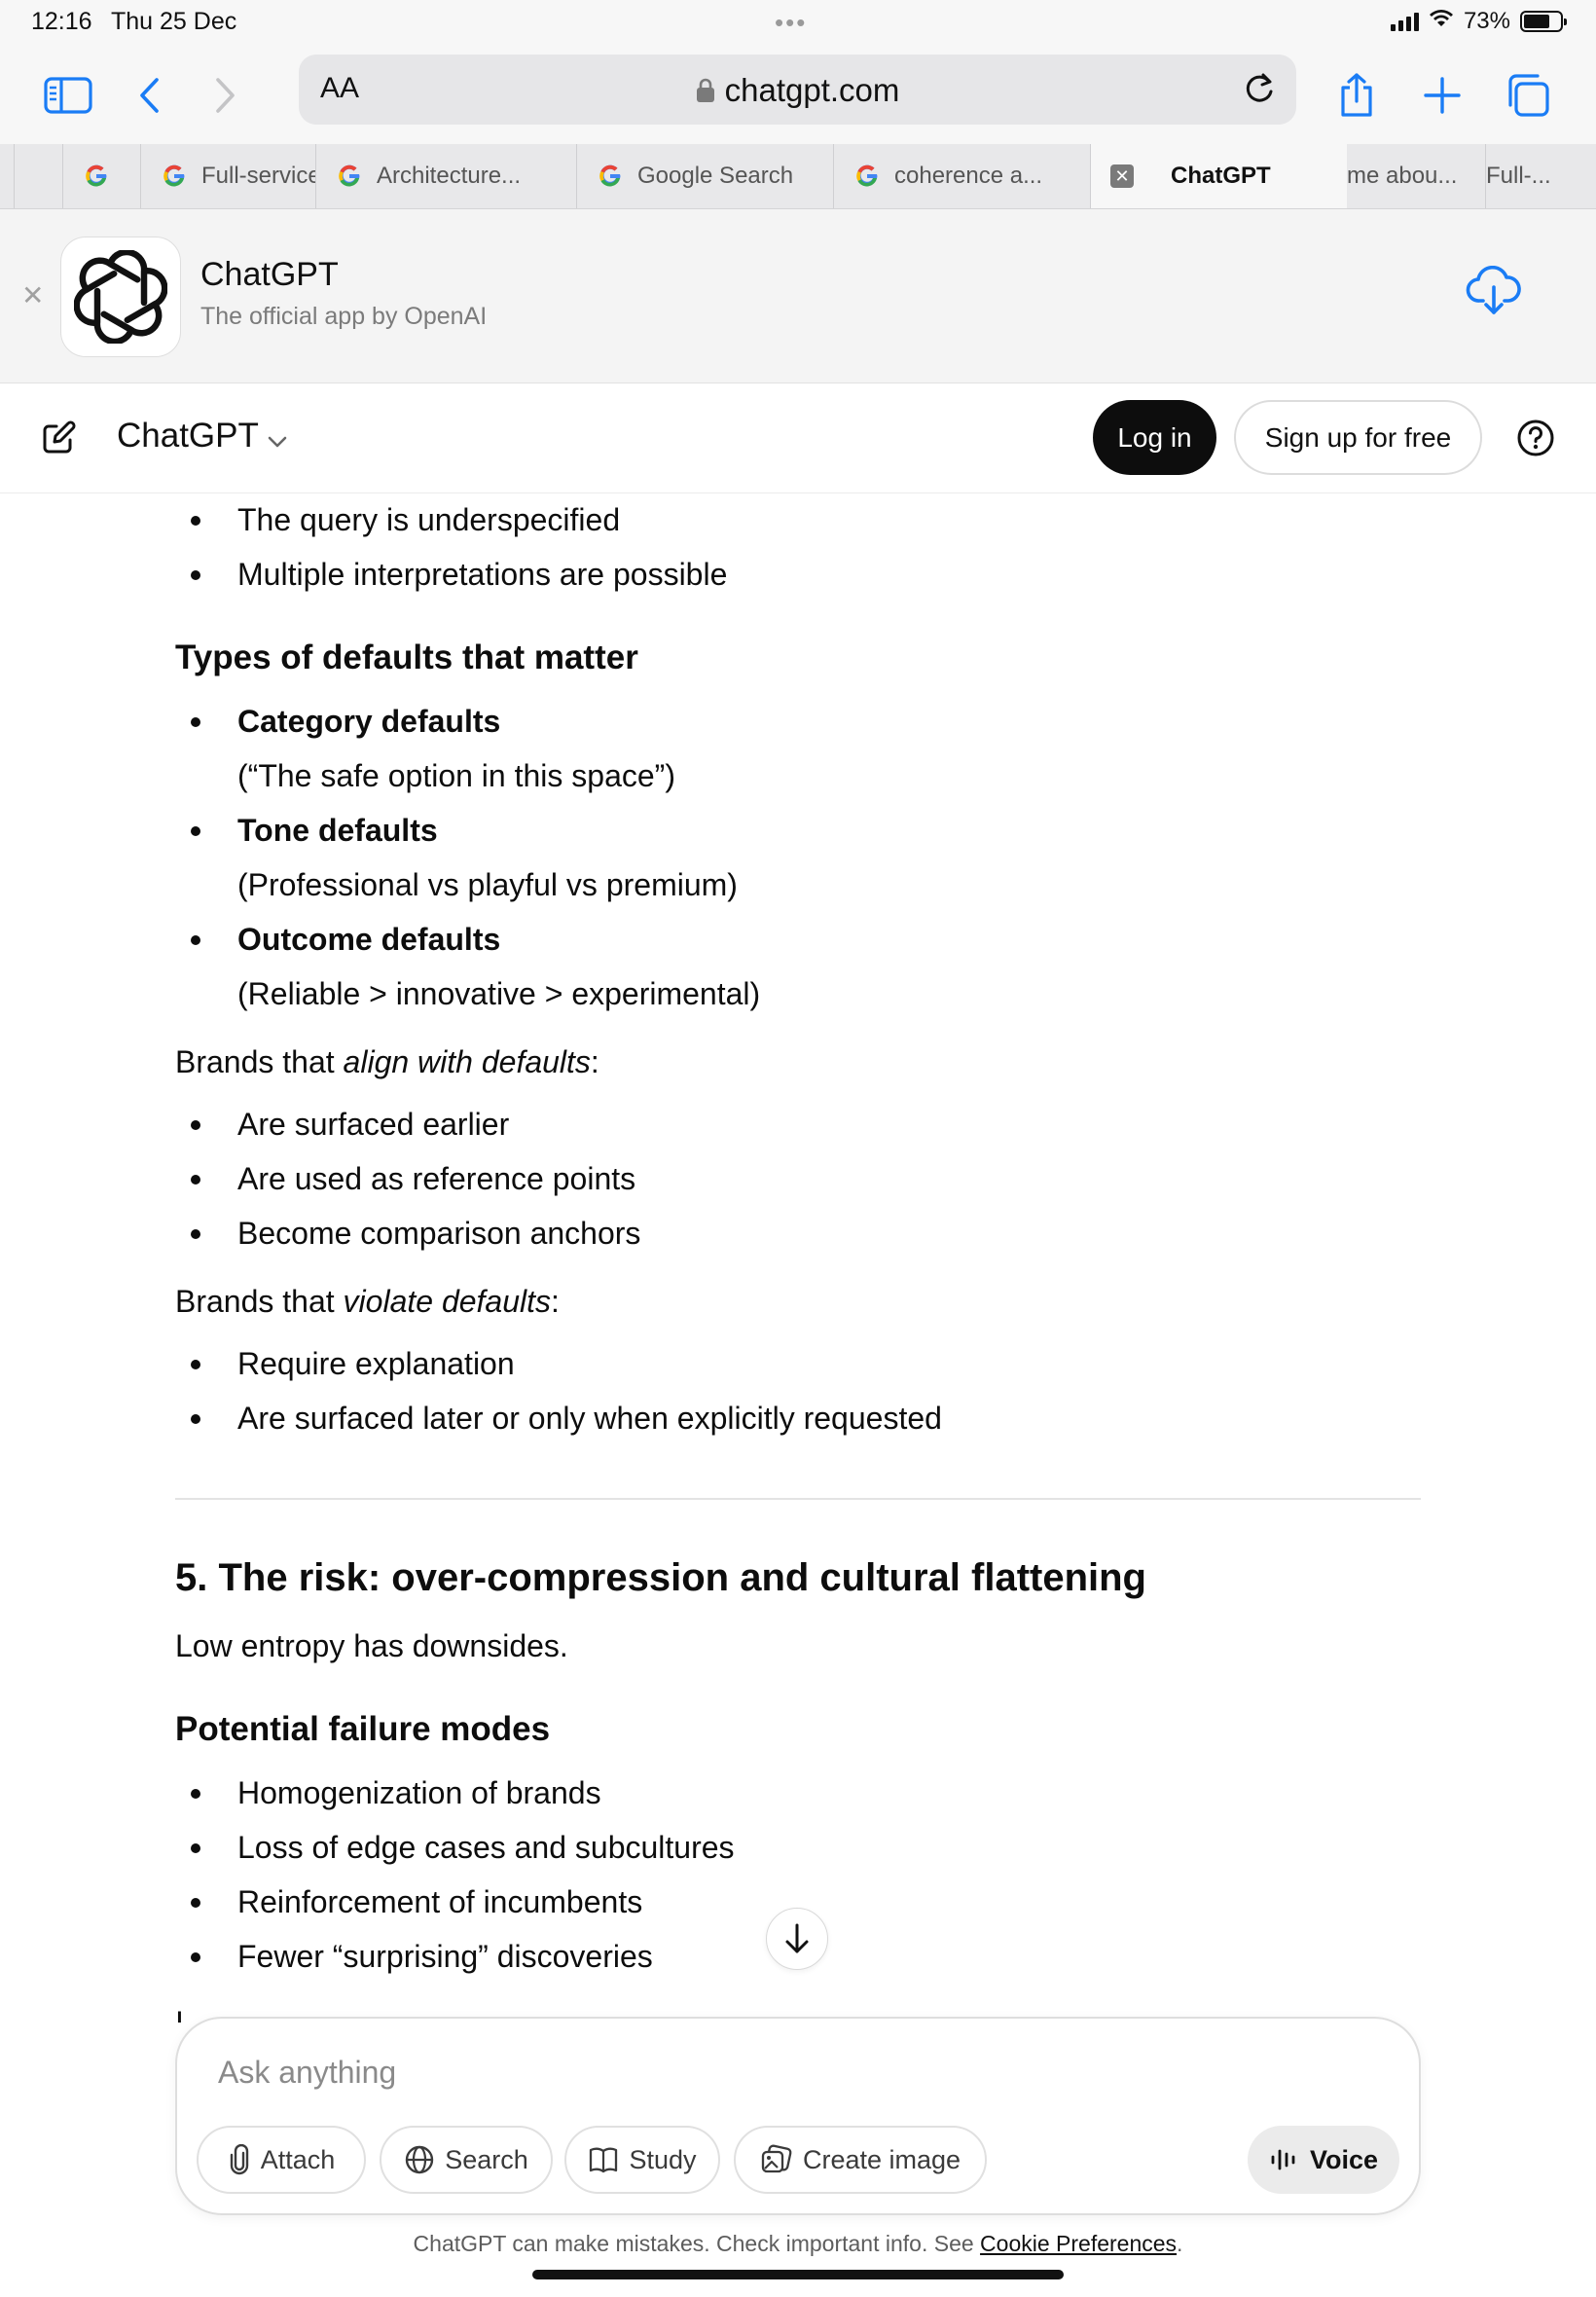 This screenshot has height=2297, width=1596. I want to click on log-in-button: Log in, so click(1154, 437).